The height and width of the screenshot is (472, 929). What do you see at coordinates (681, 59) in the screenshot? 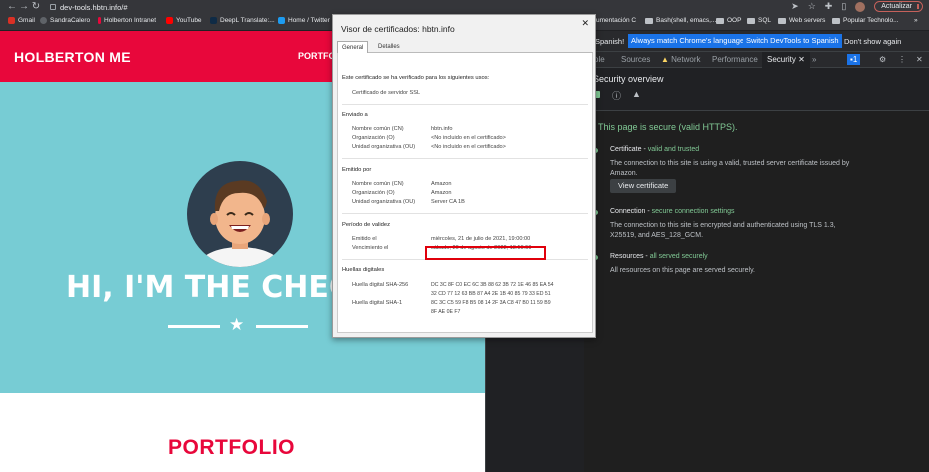
I see `tab-network: ▲ Network` at bounding box center [681, 59].